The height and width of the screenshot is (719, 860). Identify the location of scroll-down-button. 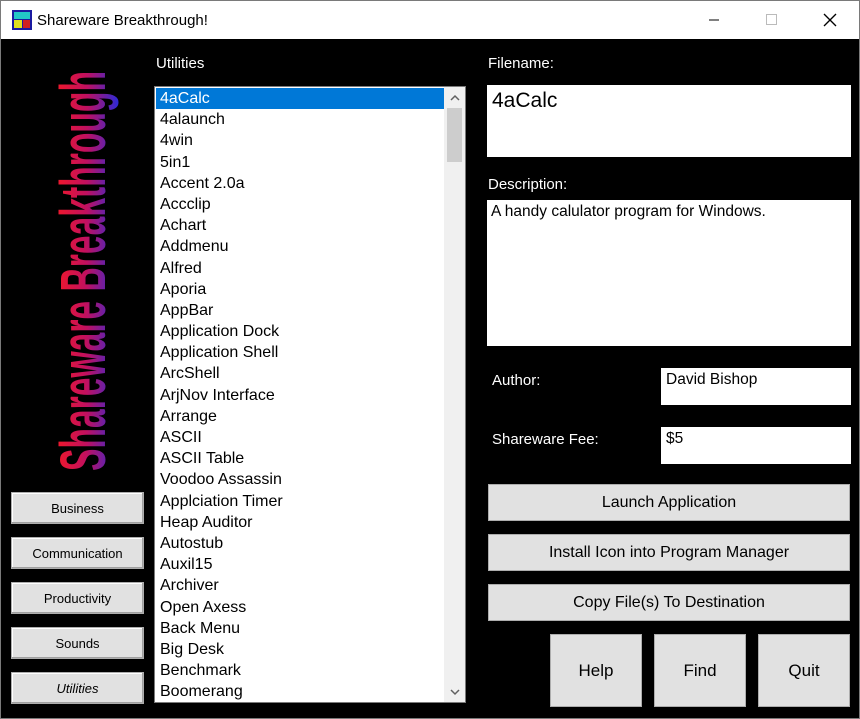
(454, 692).